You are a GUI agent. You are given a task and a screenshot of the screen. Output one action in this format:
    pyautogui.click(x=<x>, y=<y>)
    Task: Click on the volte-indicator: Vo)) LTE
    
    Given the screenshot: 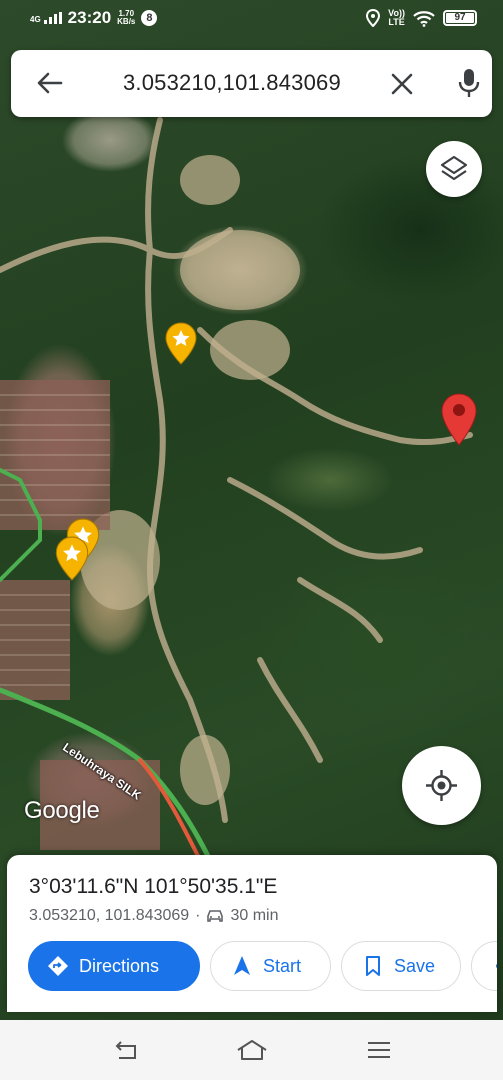 What is the action you would take?
    pyautogui.click(x=396, y=18)
    